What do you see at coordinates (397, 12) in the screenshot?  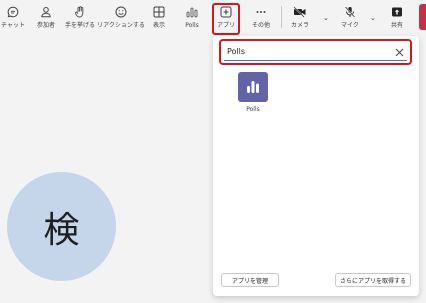 I see `share-icon` at bounding box center [397, 12].